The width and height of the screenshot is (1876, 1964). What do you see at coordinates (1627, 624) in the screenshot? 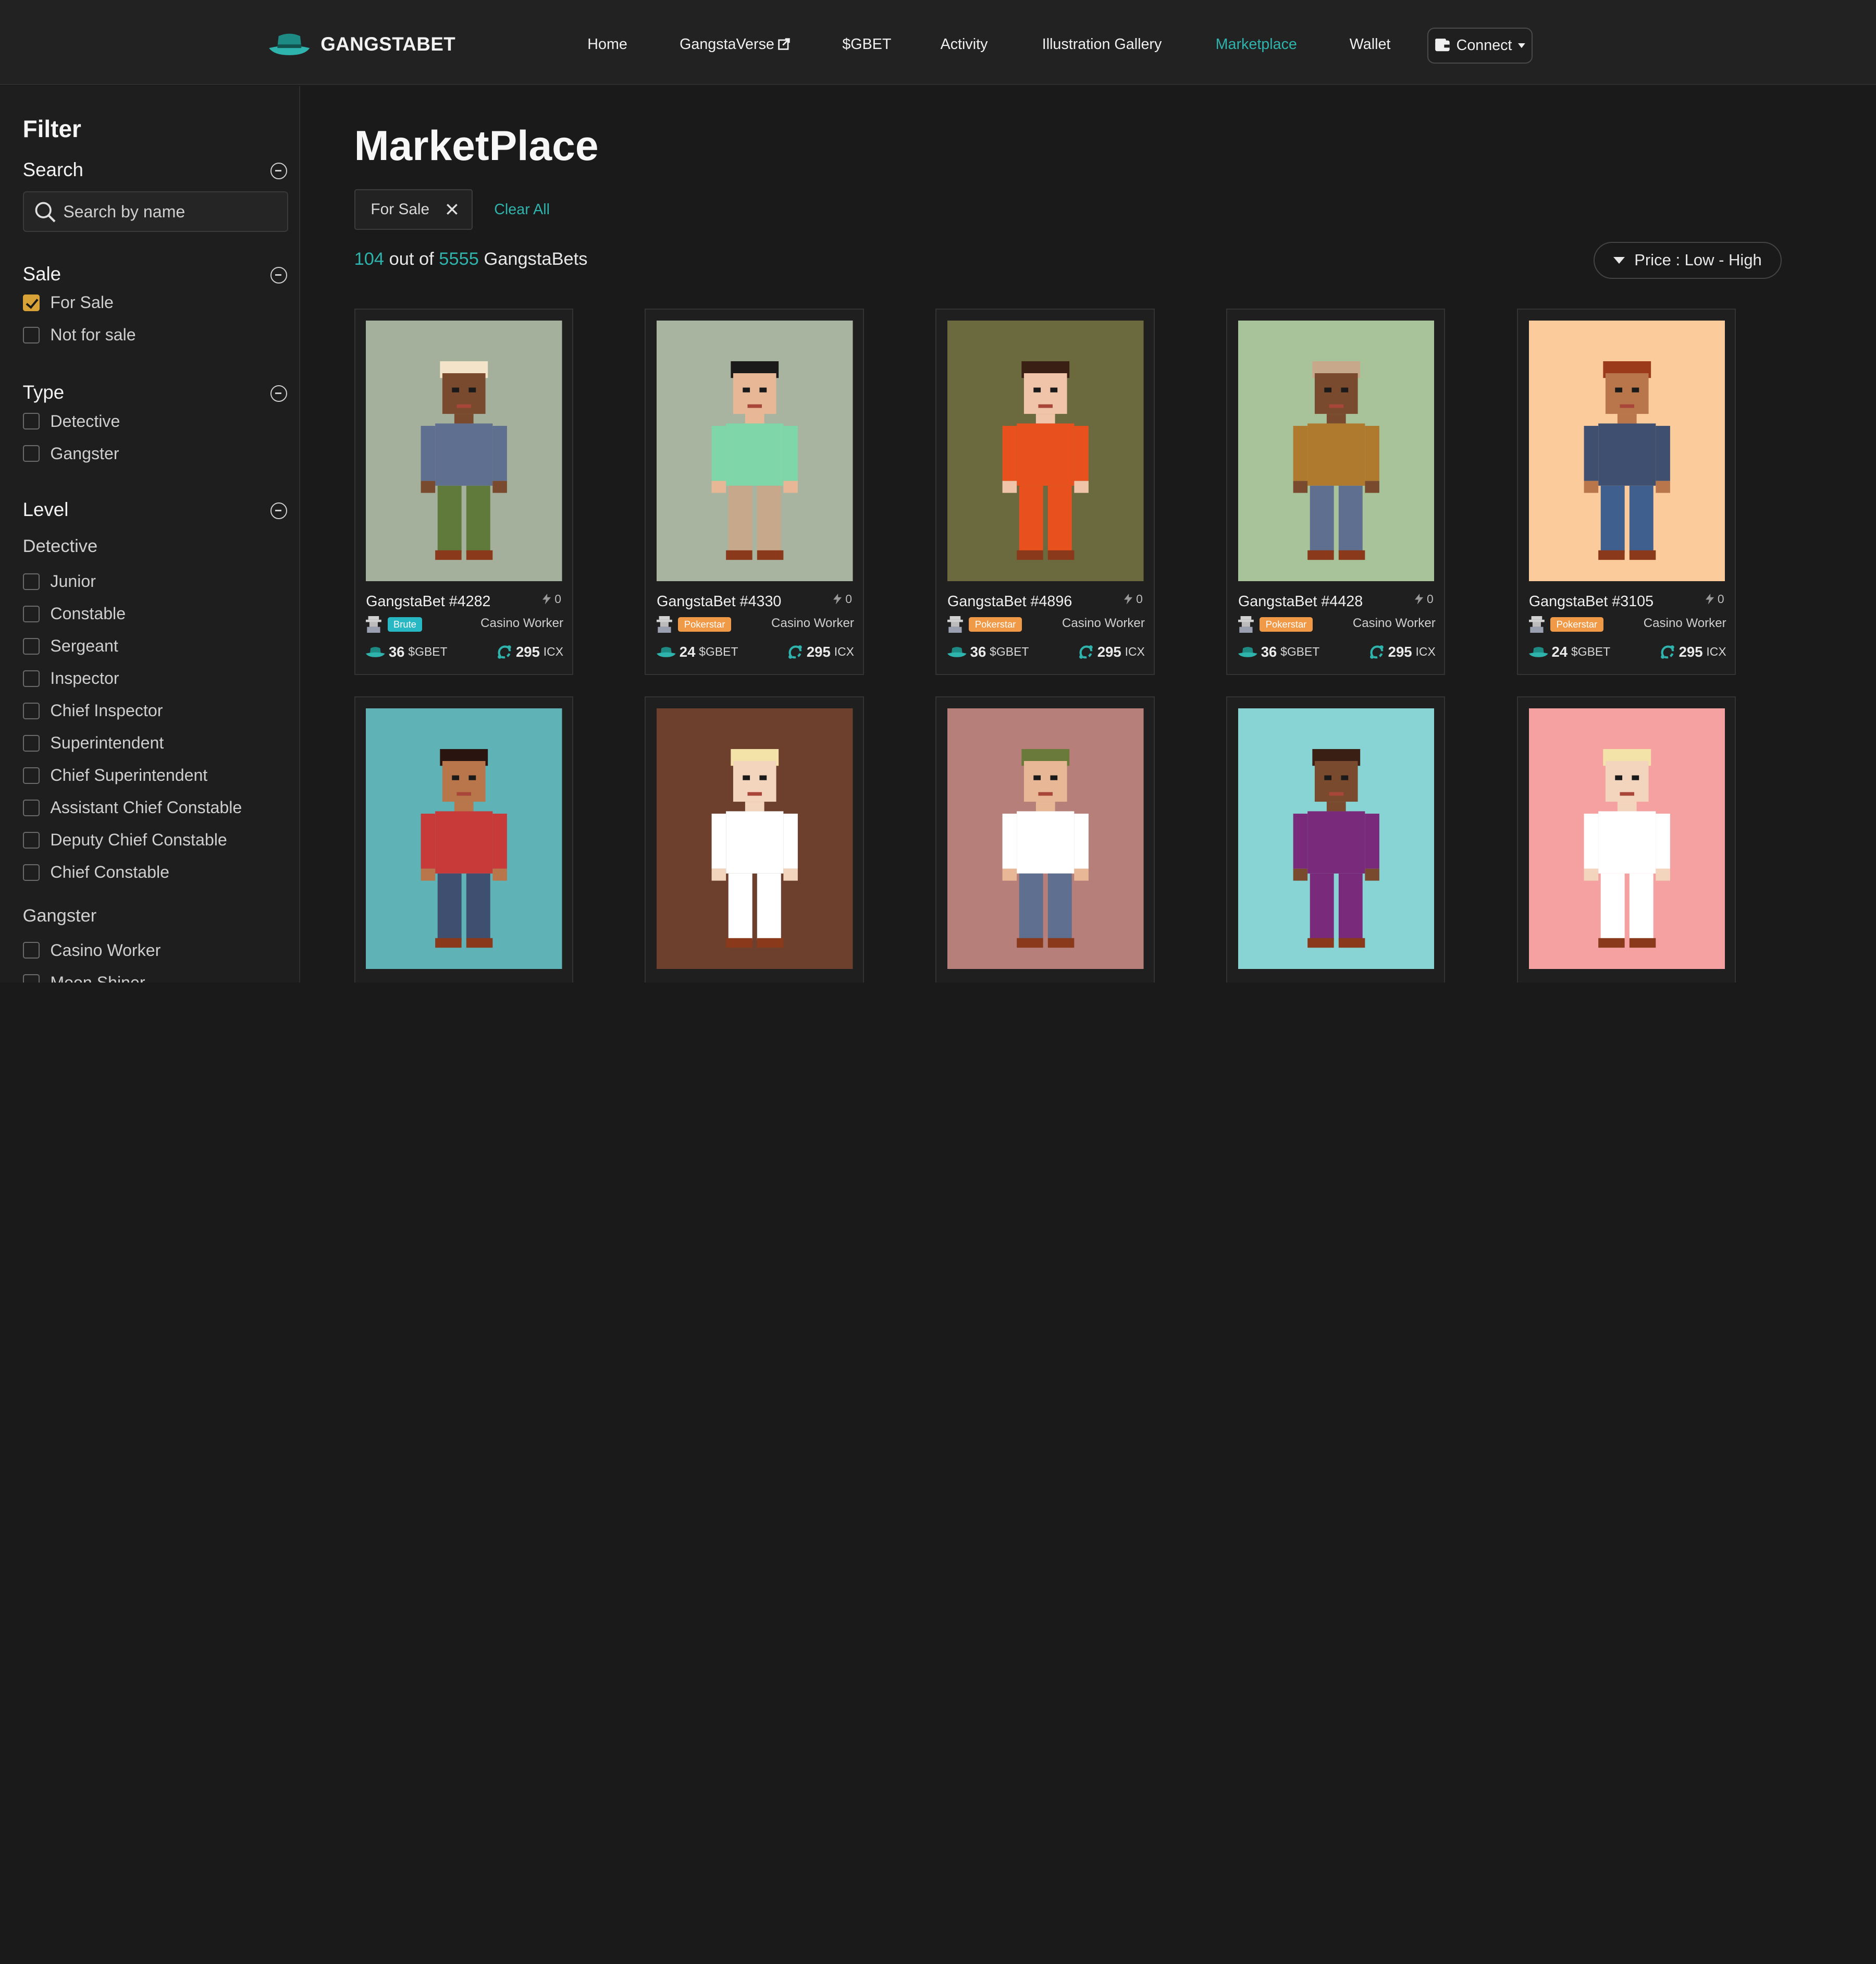
I see `nft-role-row: Pokerstar Casino Worker` at bounding box center [1627, 624].